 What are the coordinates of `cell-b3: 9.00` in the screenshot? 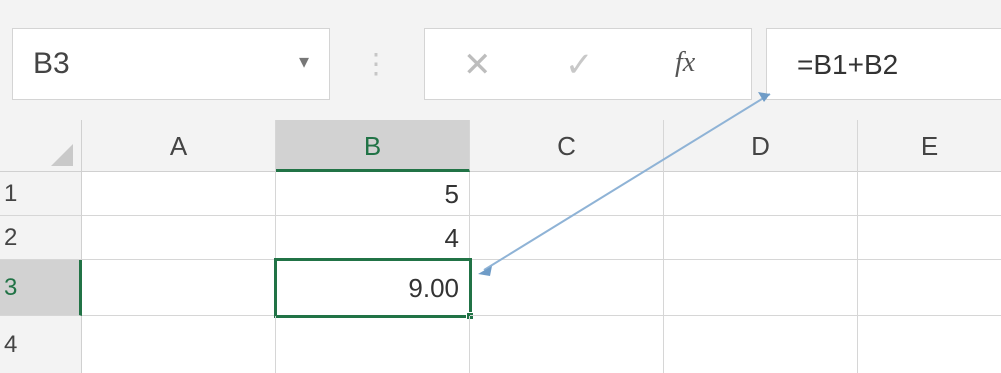 It's located at (373, 288).